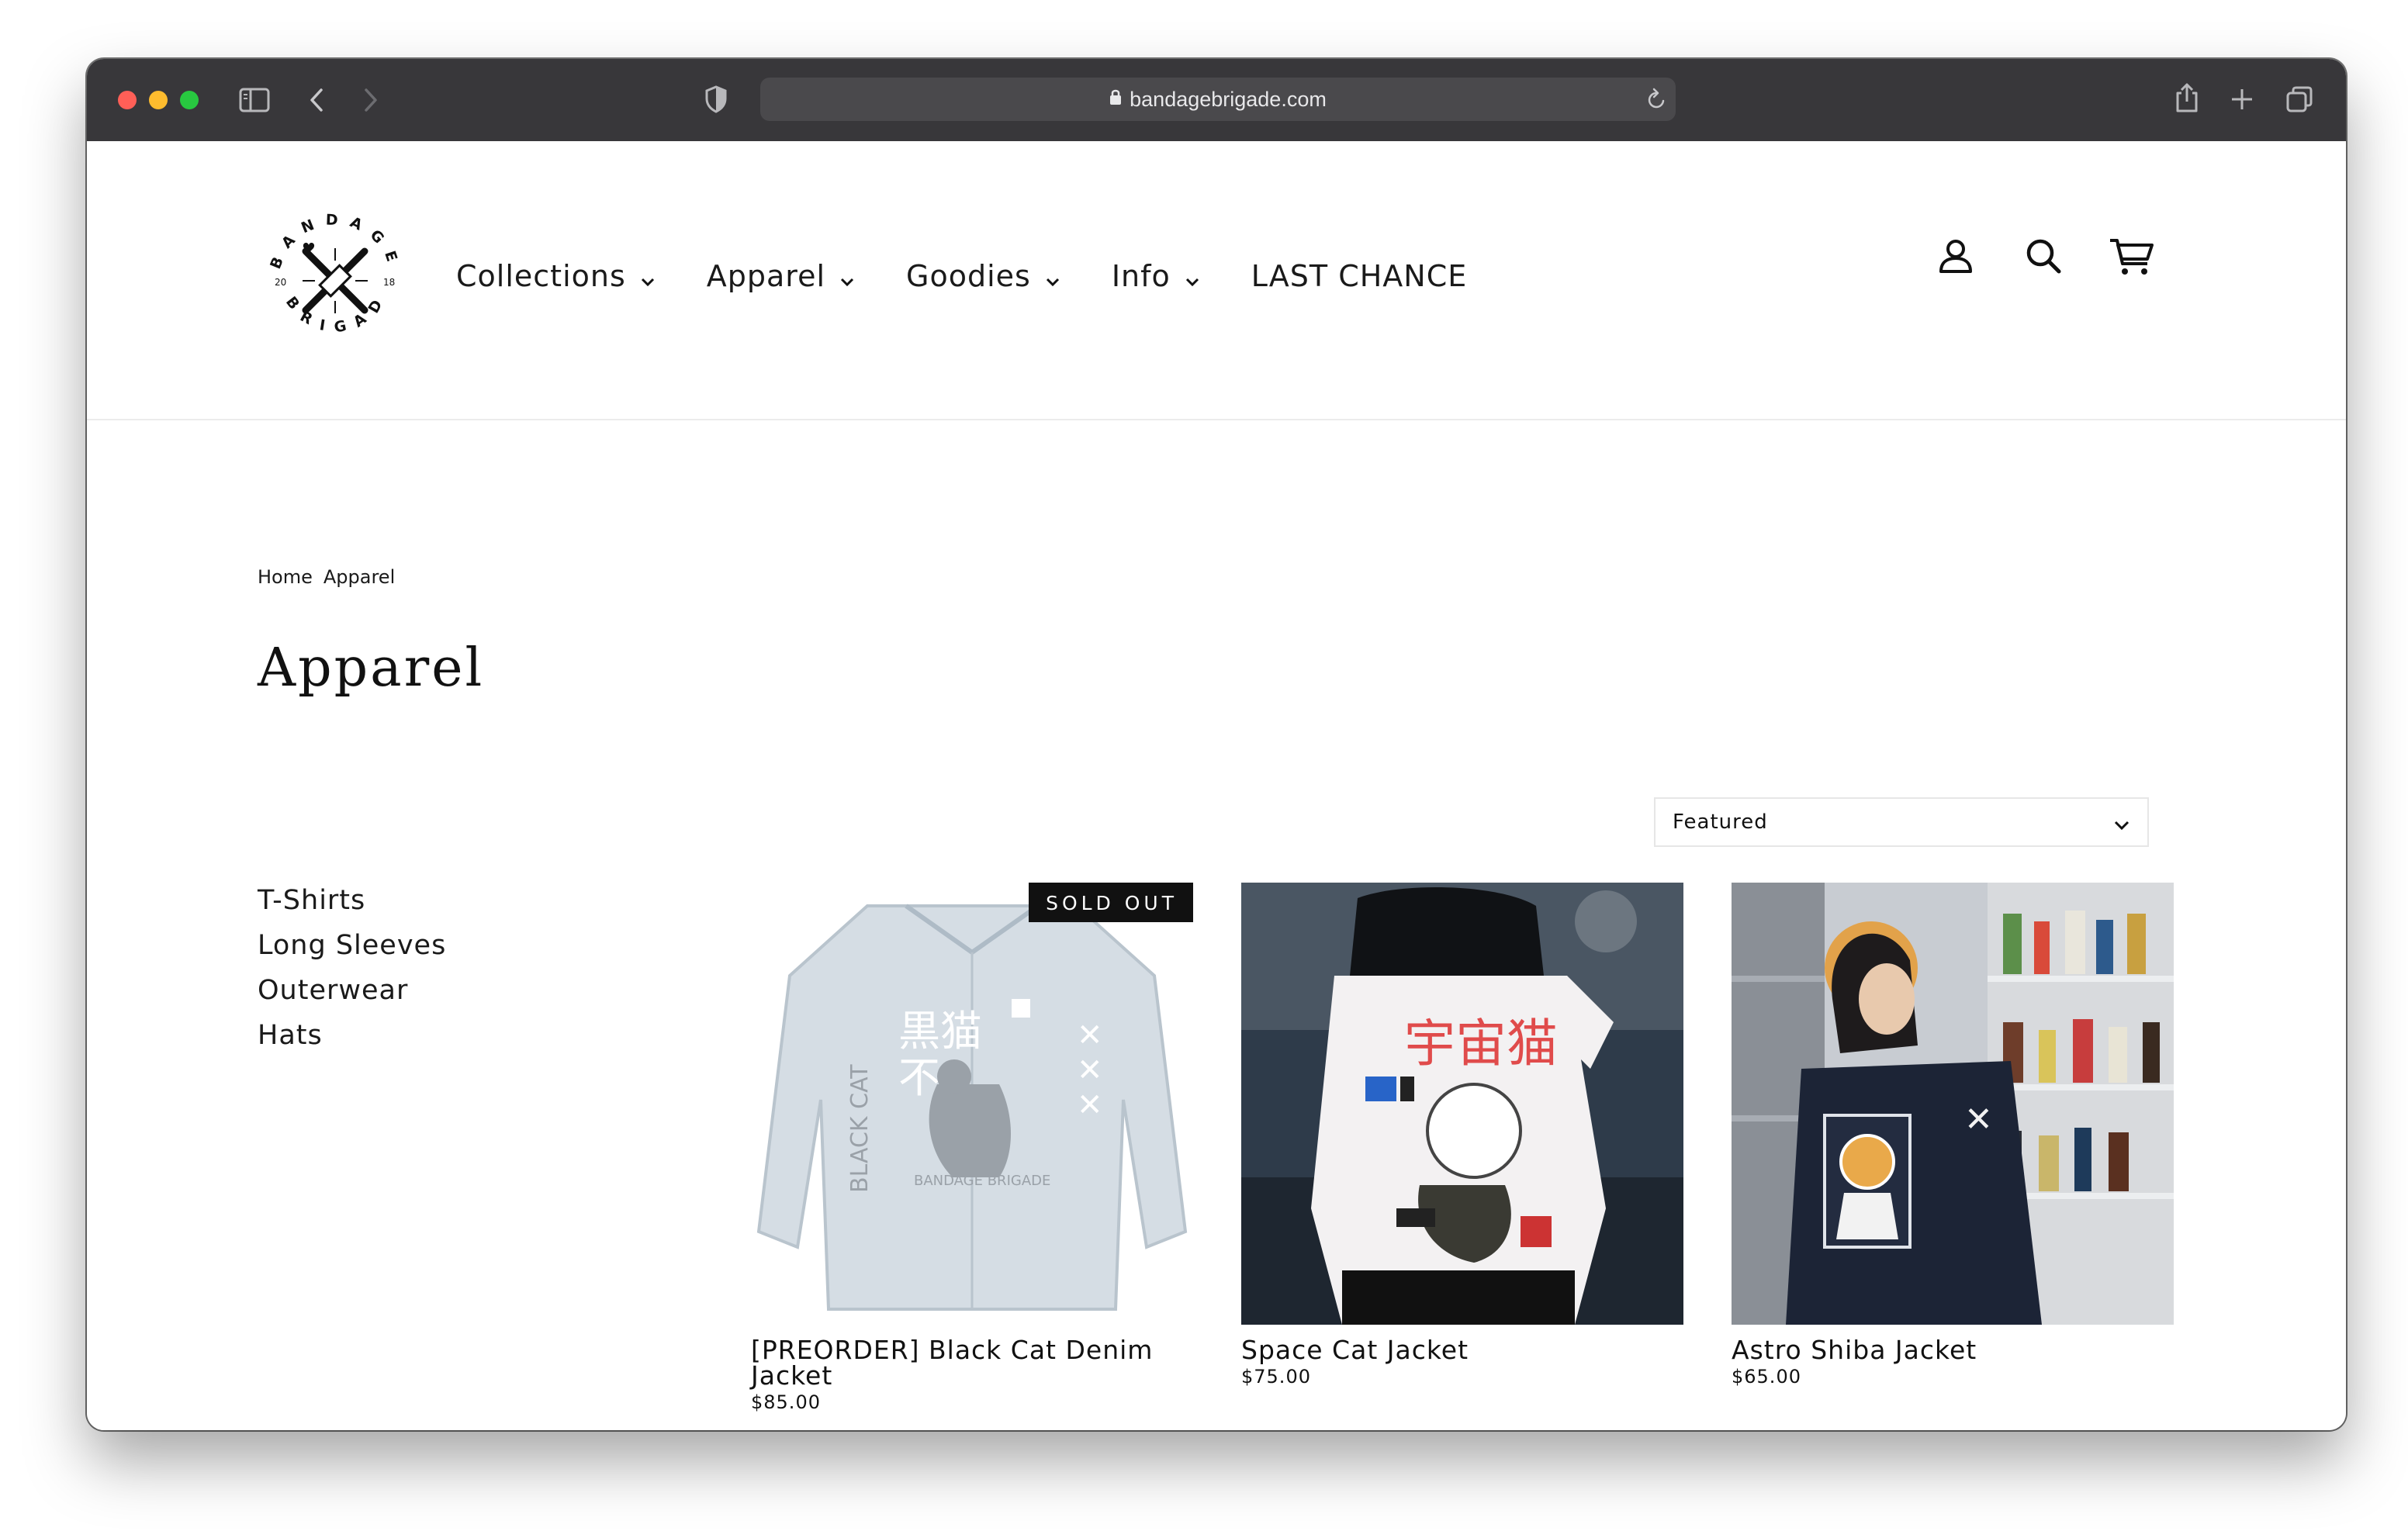 Image resolution: width=2408 pixels, height=1531 pixels. I want to click on share-icon, so click(2187, 97).